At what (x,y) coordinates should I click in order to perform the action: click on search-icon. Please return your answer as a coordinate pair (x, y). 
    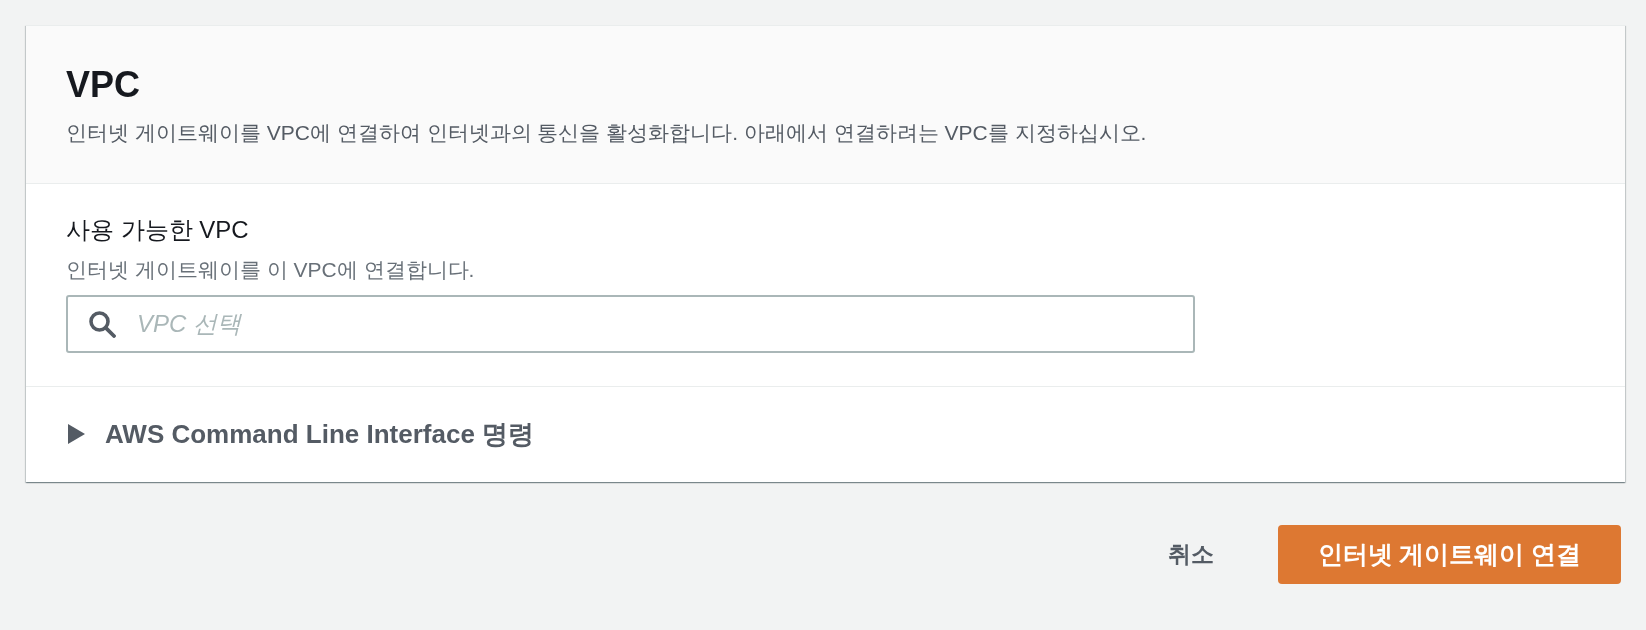
    Looking at the image, I should click on (102, 324).